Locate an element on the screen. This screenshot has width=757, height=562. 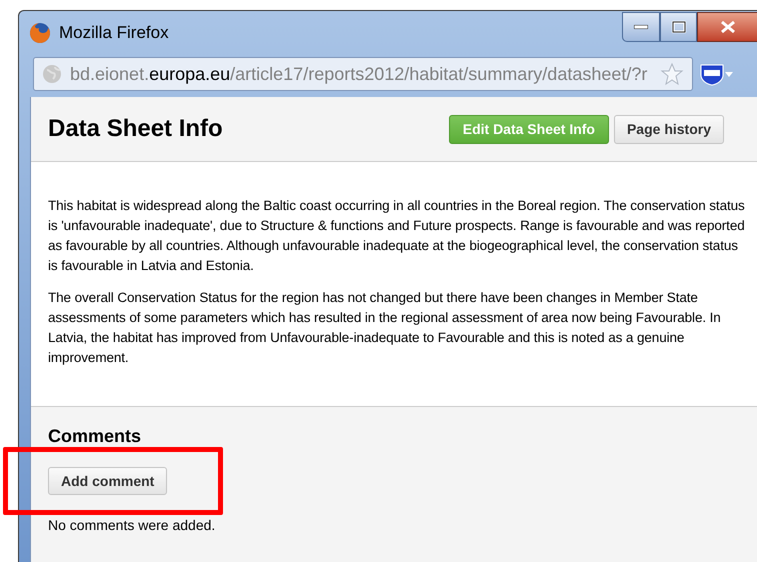
window-title: Mozilla Firefox is located at coordinates (114, 33).